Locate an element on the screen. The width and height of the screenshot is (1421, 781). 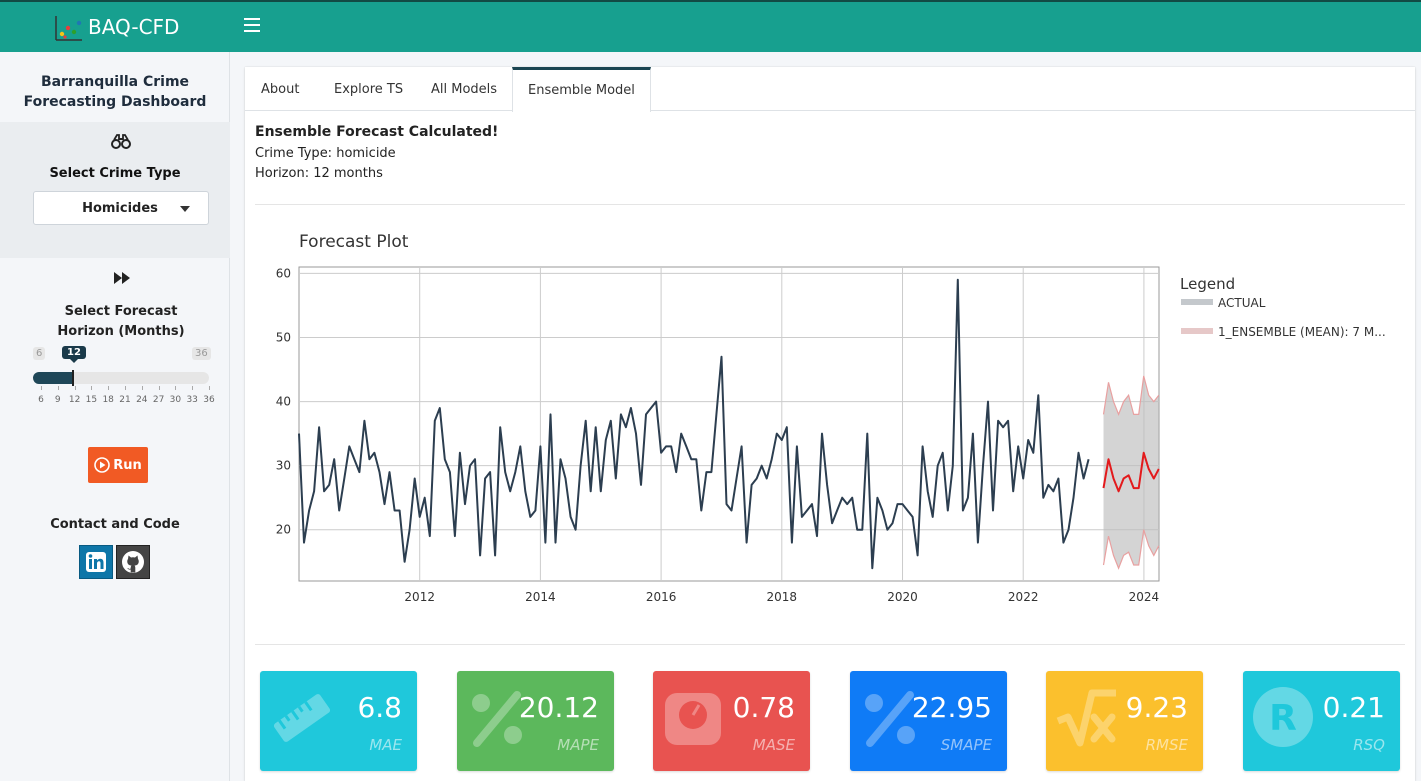
metric-value: 6.8 is located at coordinates (379, 707).